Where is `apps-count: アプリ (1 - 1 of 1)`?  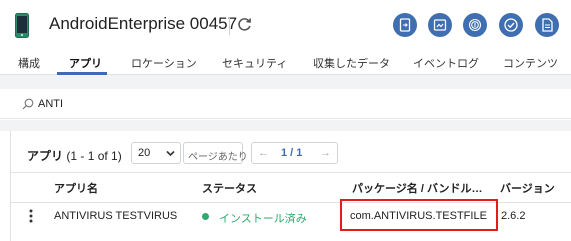 apps-count: アプリ (1 - 1 of 1) is located at coordinates (74, 155).